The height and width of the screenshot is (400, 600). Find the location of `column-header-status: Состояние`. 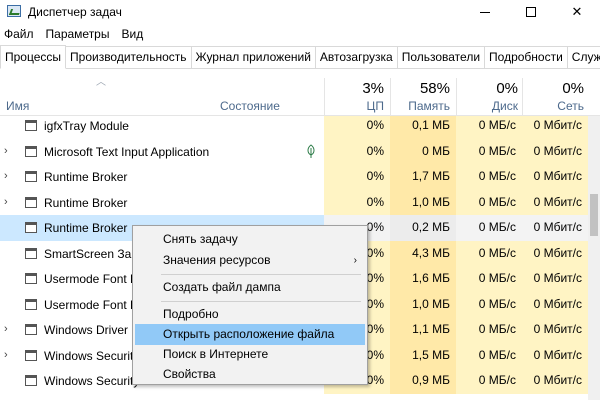

column-header-status: Состояние is located at coordinates (250, 106).